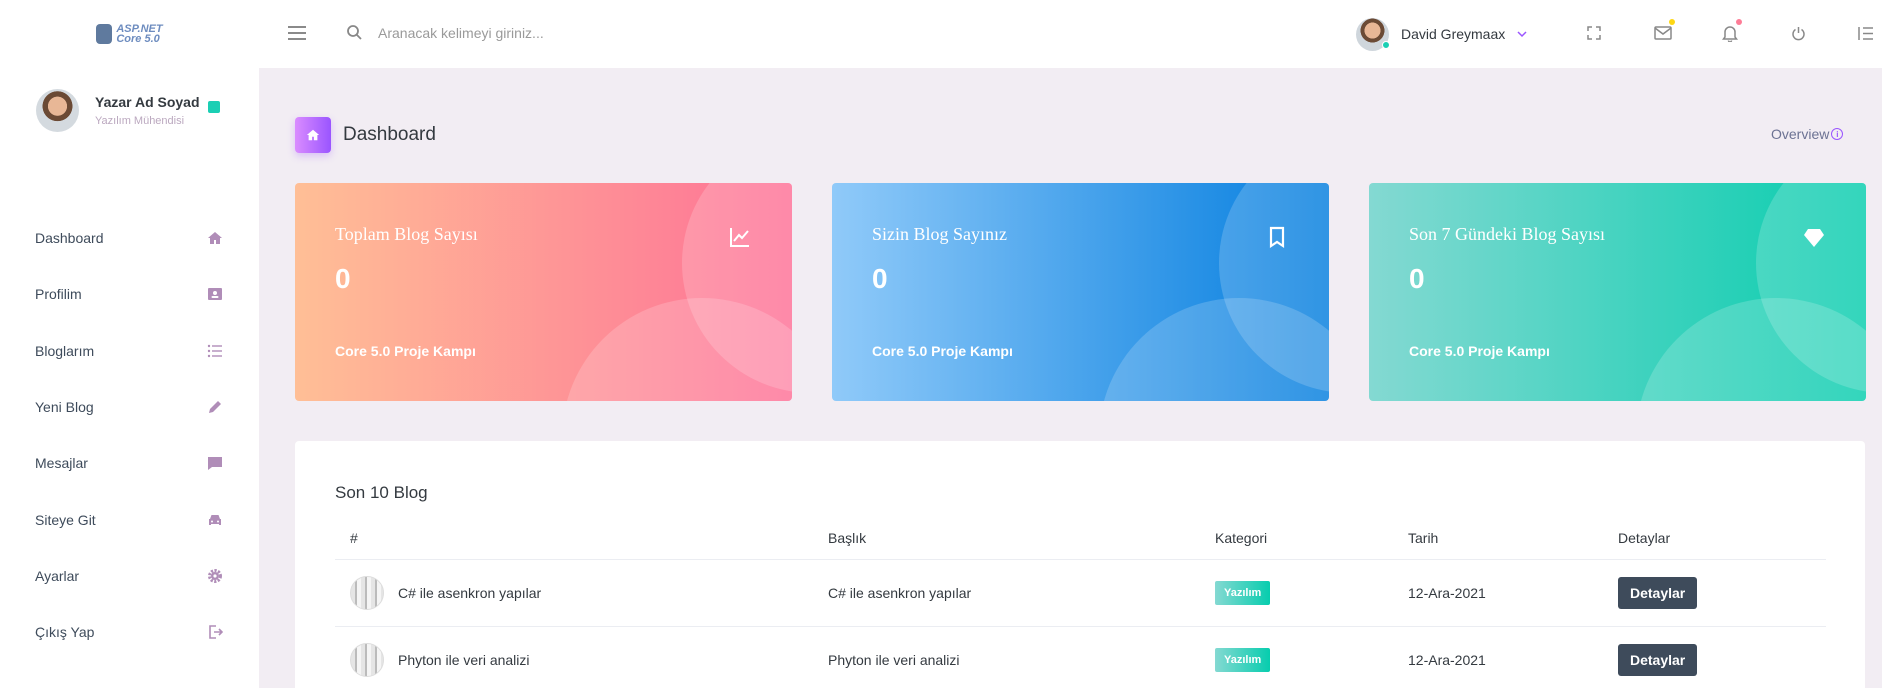  Describe the element at coordinates (1006, 538) in the screenshot. I see `column-header: Başlık` at that location.